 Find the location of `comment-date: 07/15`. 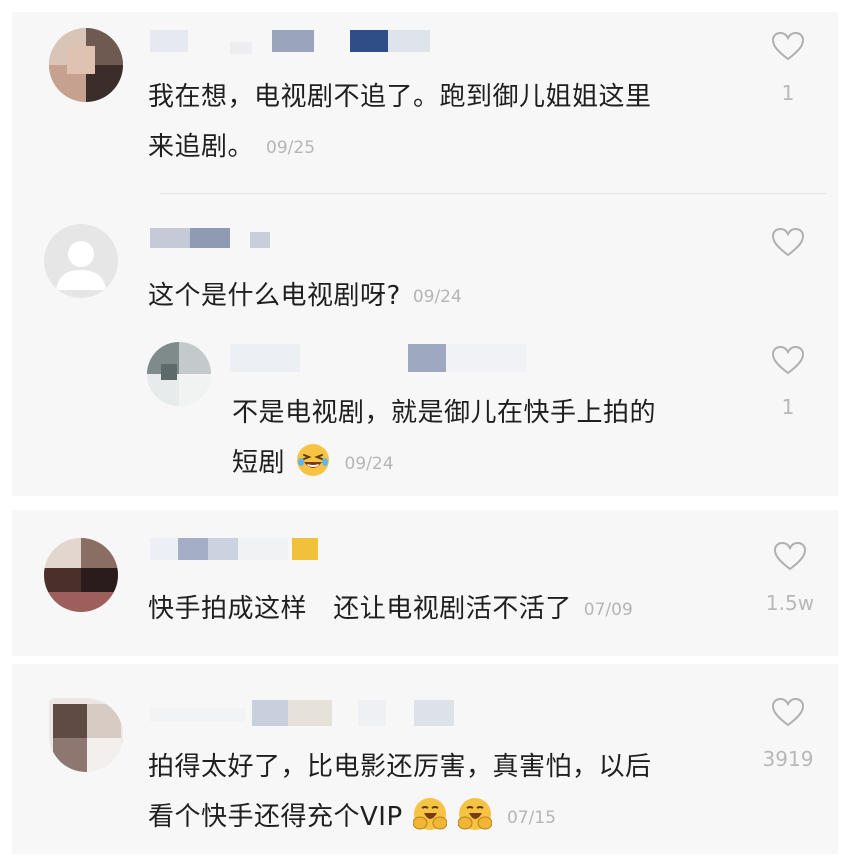

comment-date: 07/15 is located at coordinates (531, 818).